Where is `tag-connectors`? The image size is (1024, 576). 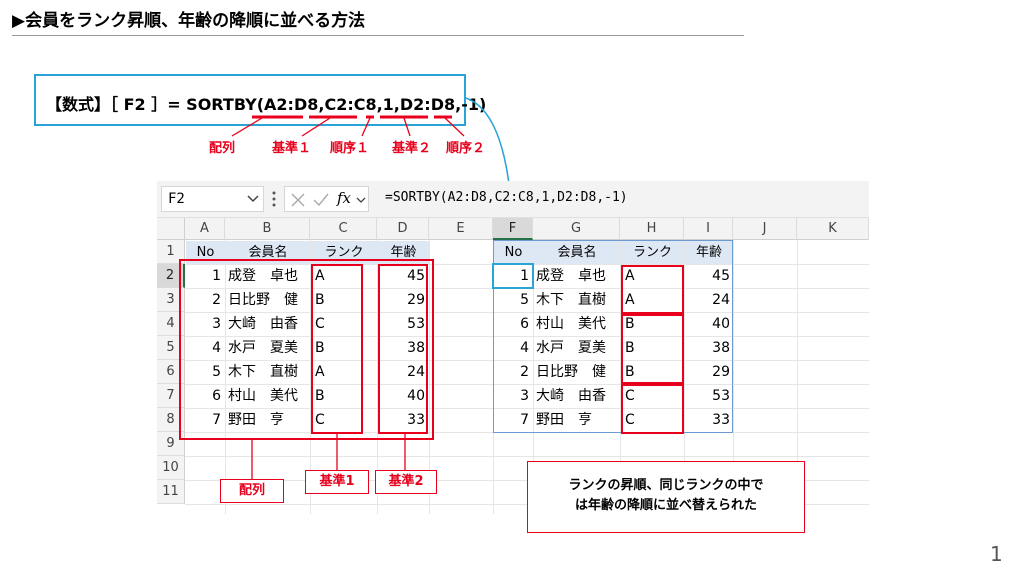
tag-connectors is located at coordinates (328, 456).